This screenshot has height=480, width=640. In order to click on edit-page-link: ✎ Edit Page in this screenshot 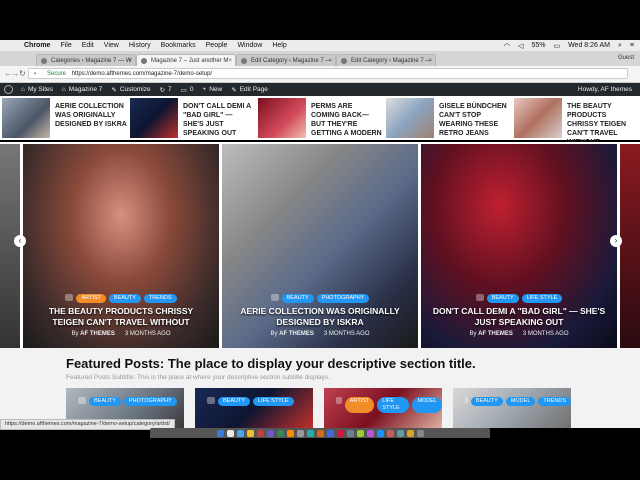, I will do `click(249, 90)`.